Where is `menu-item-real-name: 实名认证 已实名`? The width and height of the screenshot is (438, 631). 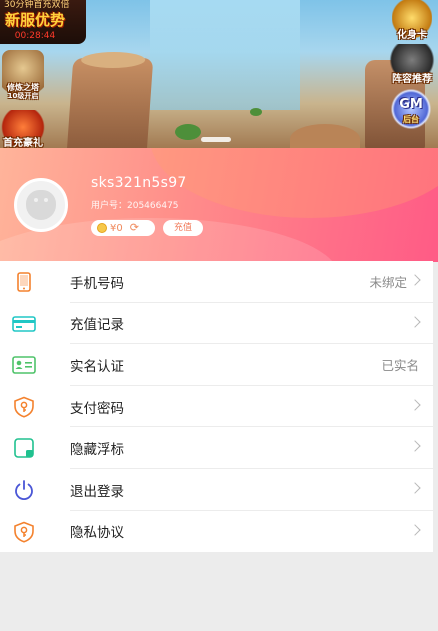 menu-item-real-name: 实名认证 已实名 is located at coordinates (216, 365).